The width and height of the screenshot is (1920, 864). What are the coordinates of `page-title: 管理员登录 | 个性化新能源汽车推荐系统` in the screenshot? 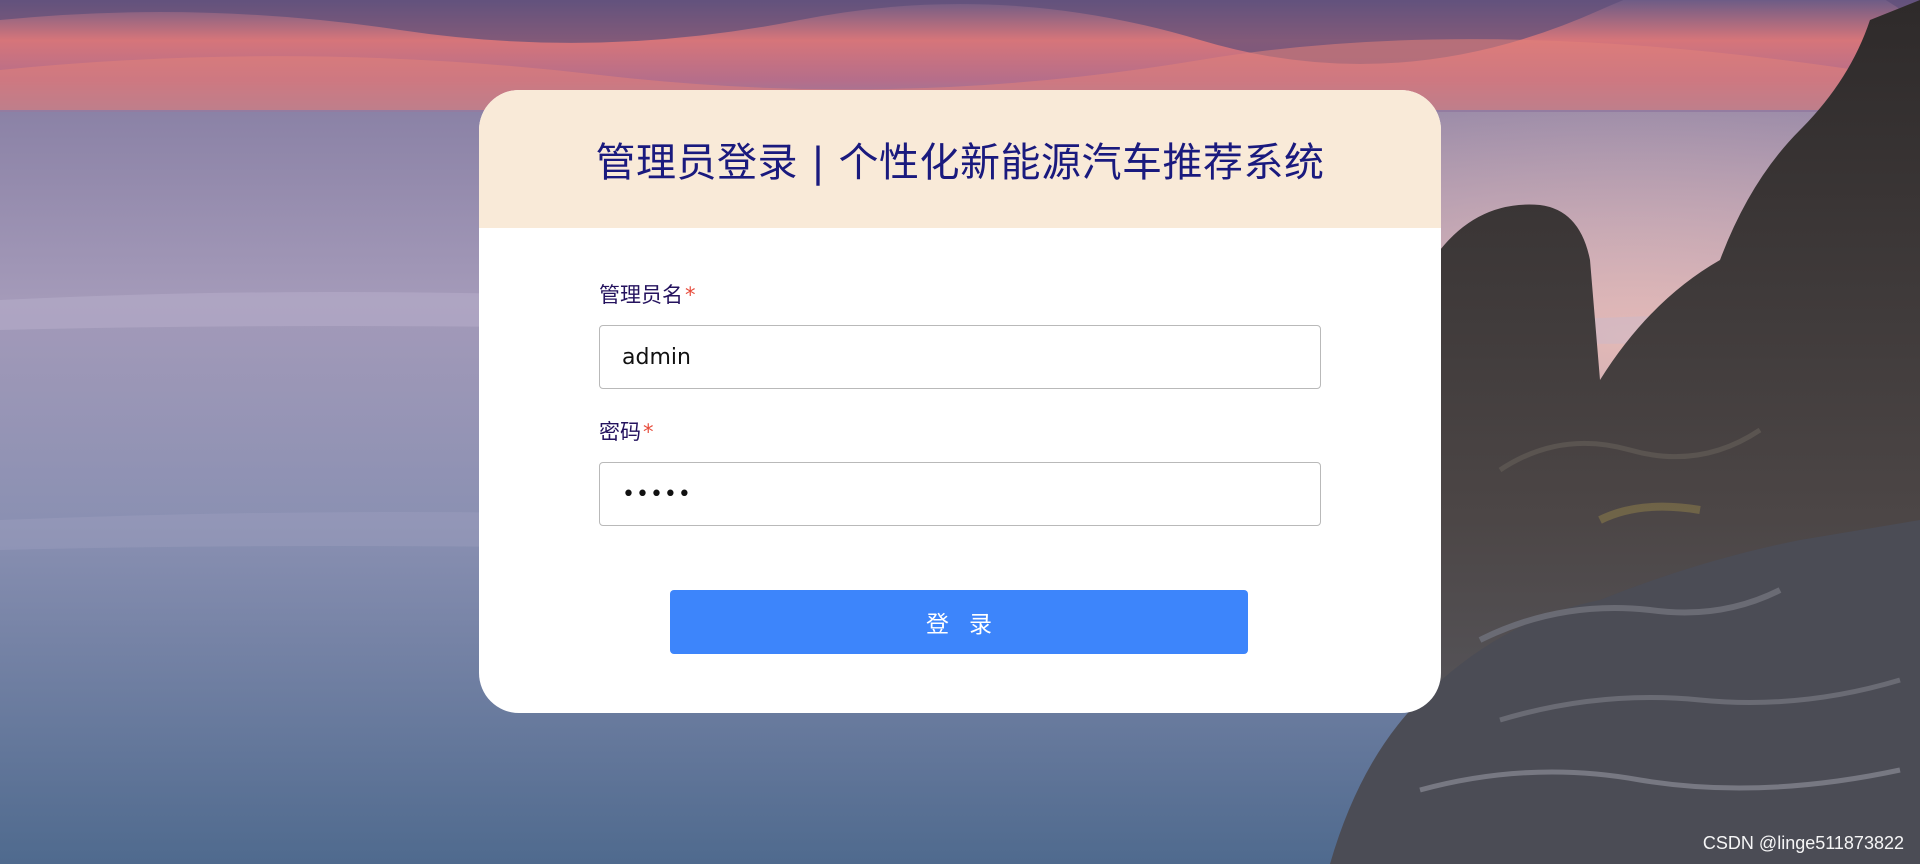 It's located at (960, 163).